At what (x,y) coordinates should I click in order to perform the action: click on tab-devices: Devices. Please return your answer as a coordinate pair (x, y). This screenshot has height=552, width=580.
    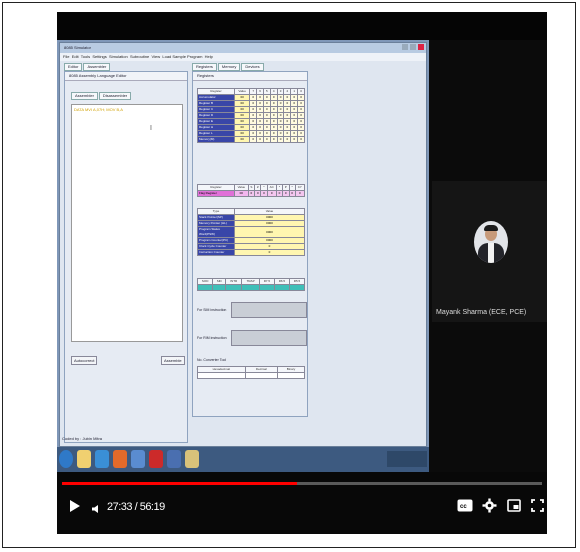
    Looking at the image, I should click on (252, 67).